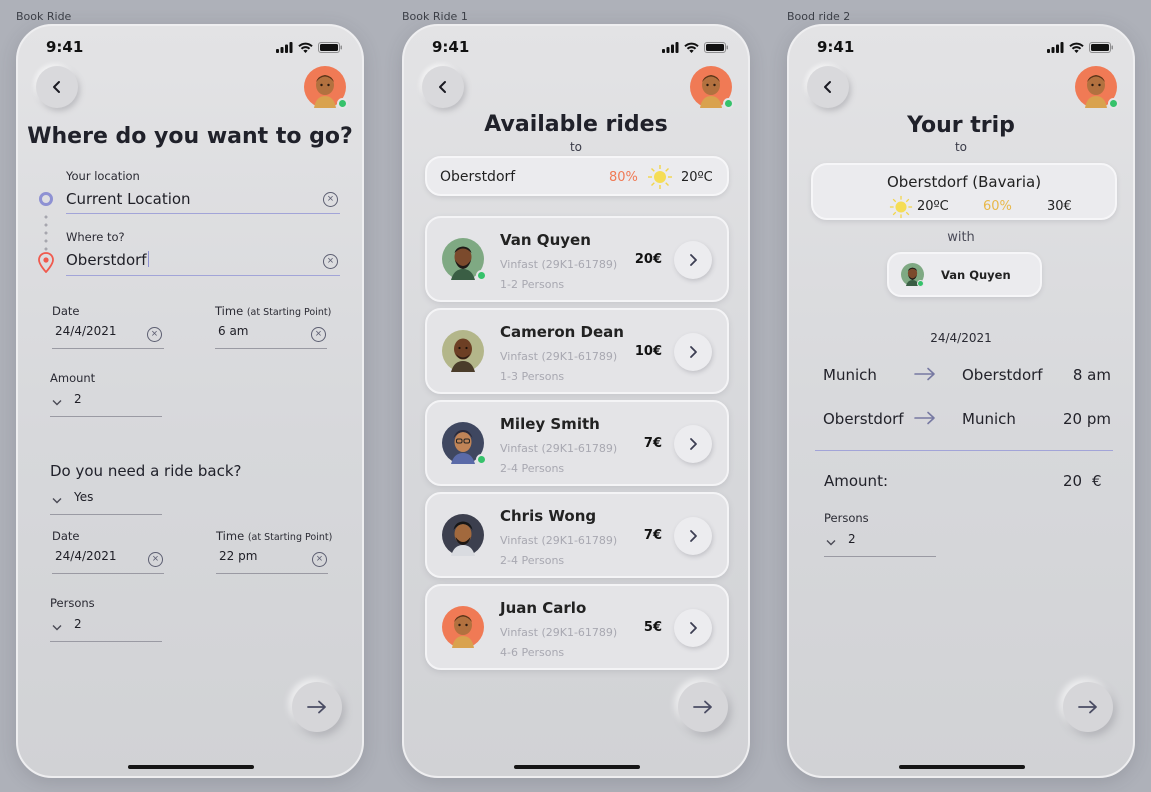  I want to click on temperature: 20ºC, so click(933, 206).